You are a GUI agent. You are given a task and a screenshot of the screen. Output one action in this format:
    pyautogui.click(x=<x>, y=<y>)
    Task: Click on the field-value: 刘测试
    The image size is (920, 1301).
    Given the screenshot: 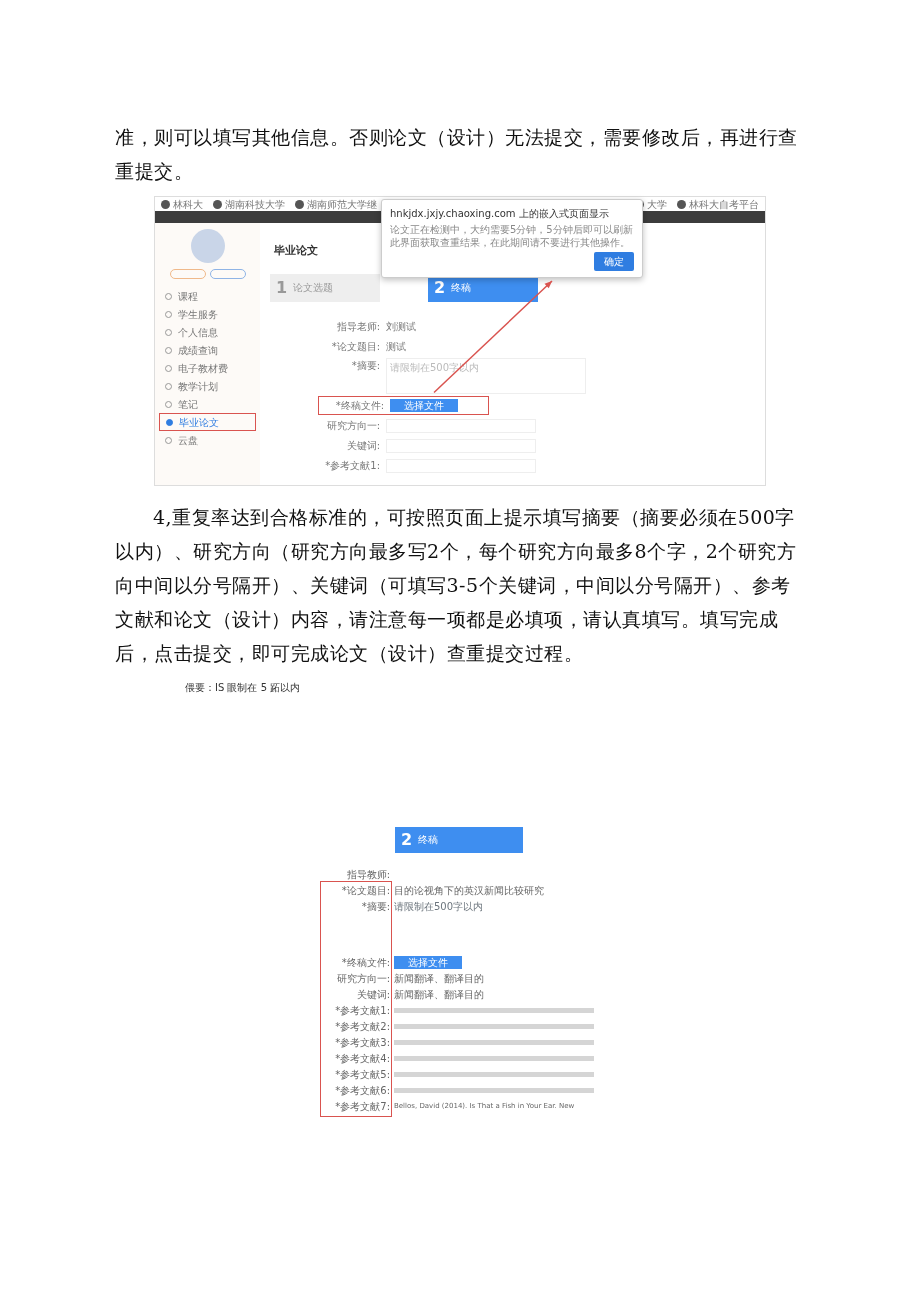 What is the action you would take?
    pyautogui.click(x=401, y=327)
    